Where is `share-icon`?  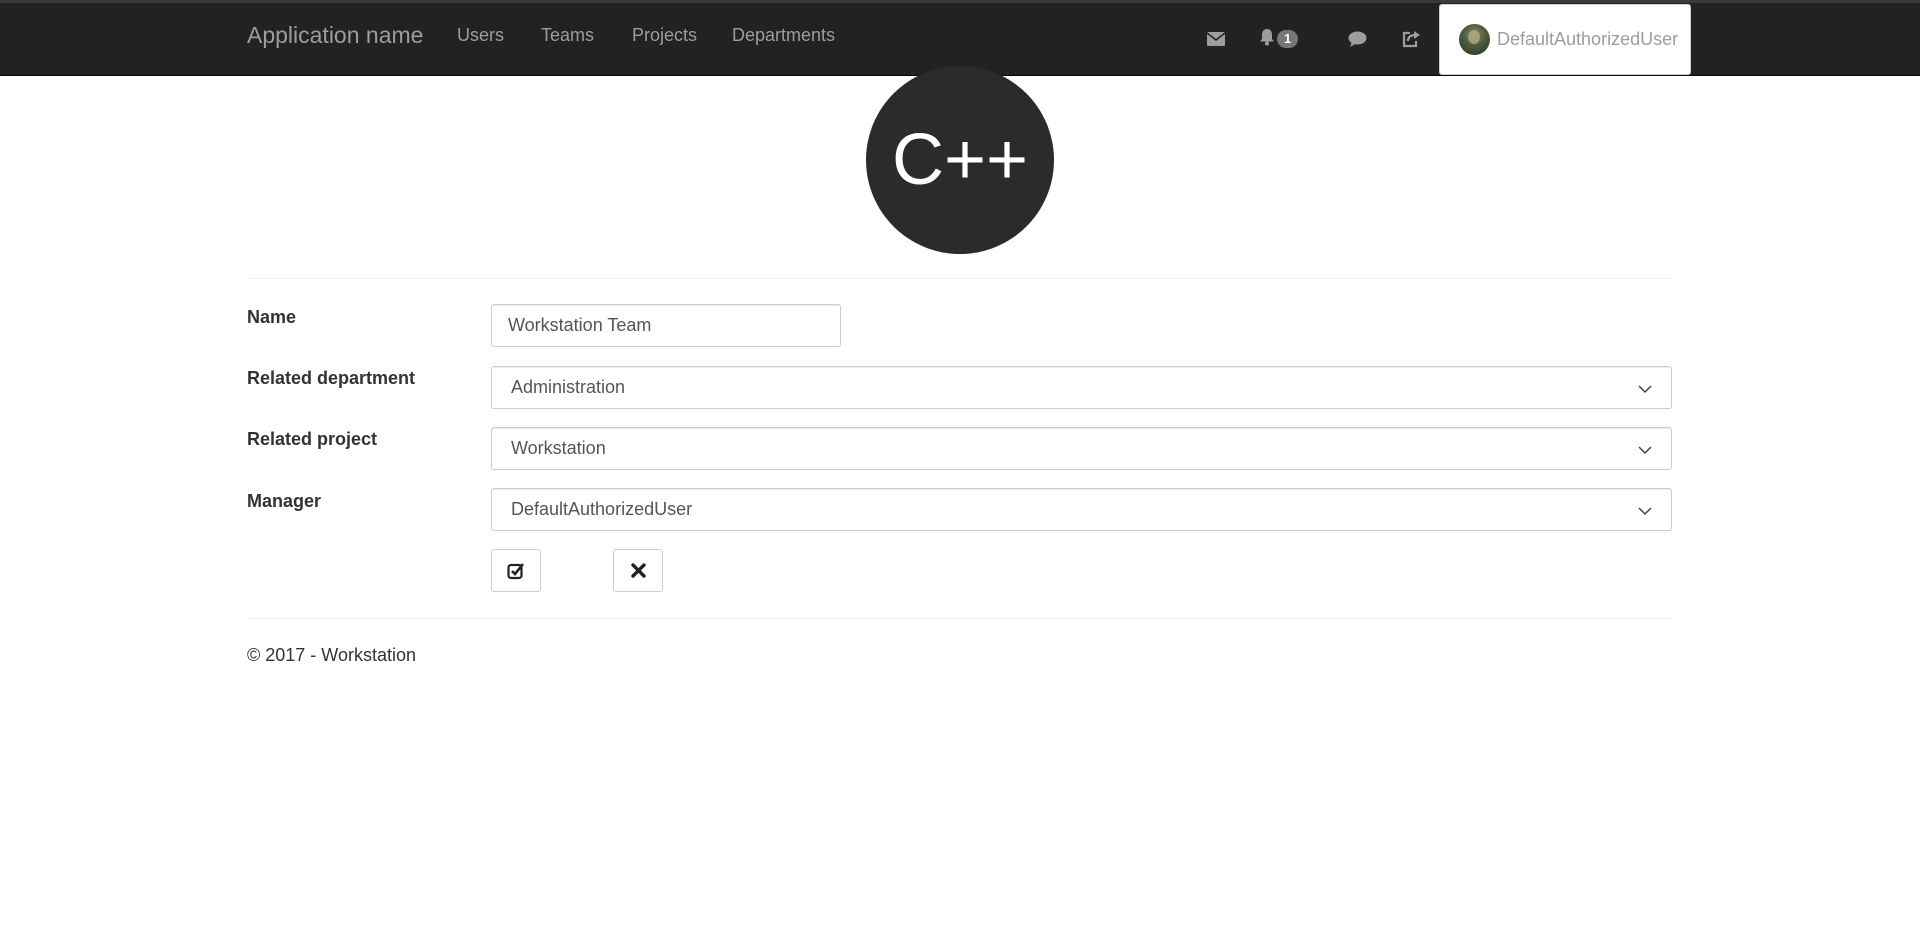 share-icon is located at coordinates (1411, 39).